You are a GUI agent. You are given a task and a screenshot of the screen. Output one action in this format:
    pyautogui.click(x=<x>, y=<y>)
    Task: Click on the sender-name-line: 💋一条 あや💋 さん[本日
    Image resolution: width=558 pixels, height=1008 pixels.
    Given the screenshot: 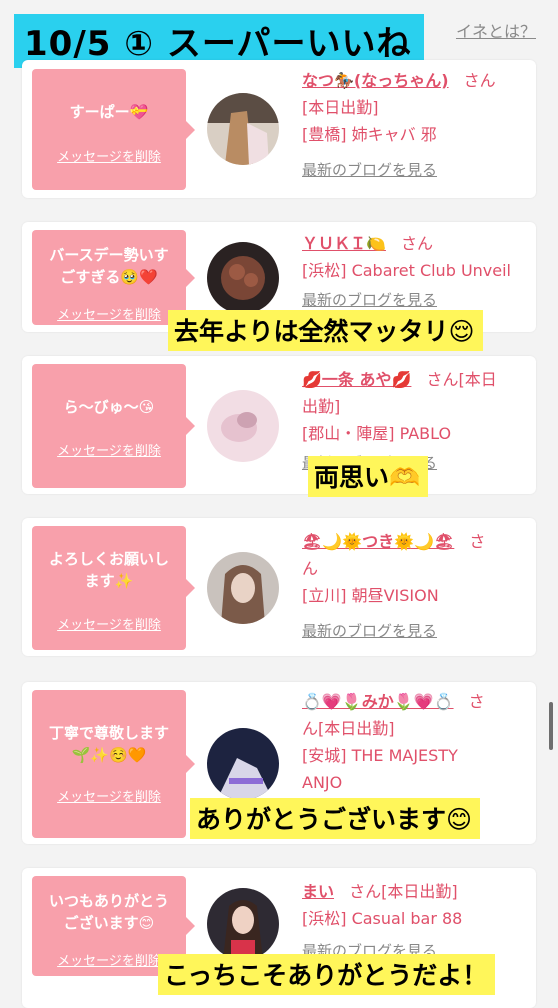 What is the action you would take?
    pyautogui.click(x=415, y=379)
    